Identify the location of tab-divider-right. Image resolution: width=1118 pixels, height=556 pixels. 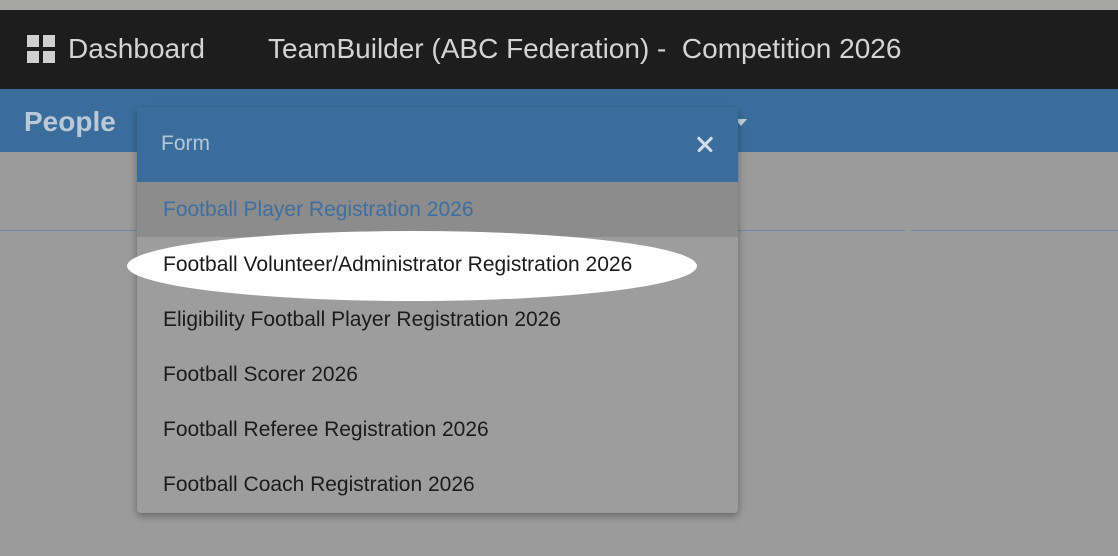
(1014, 230).